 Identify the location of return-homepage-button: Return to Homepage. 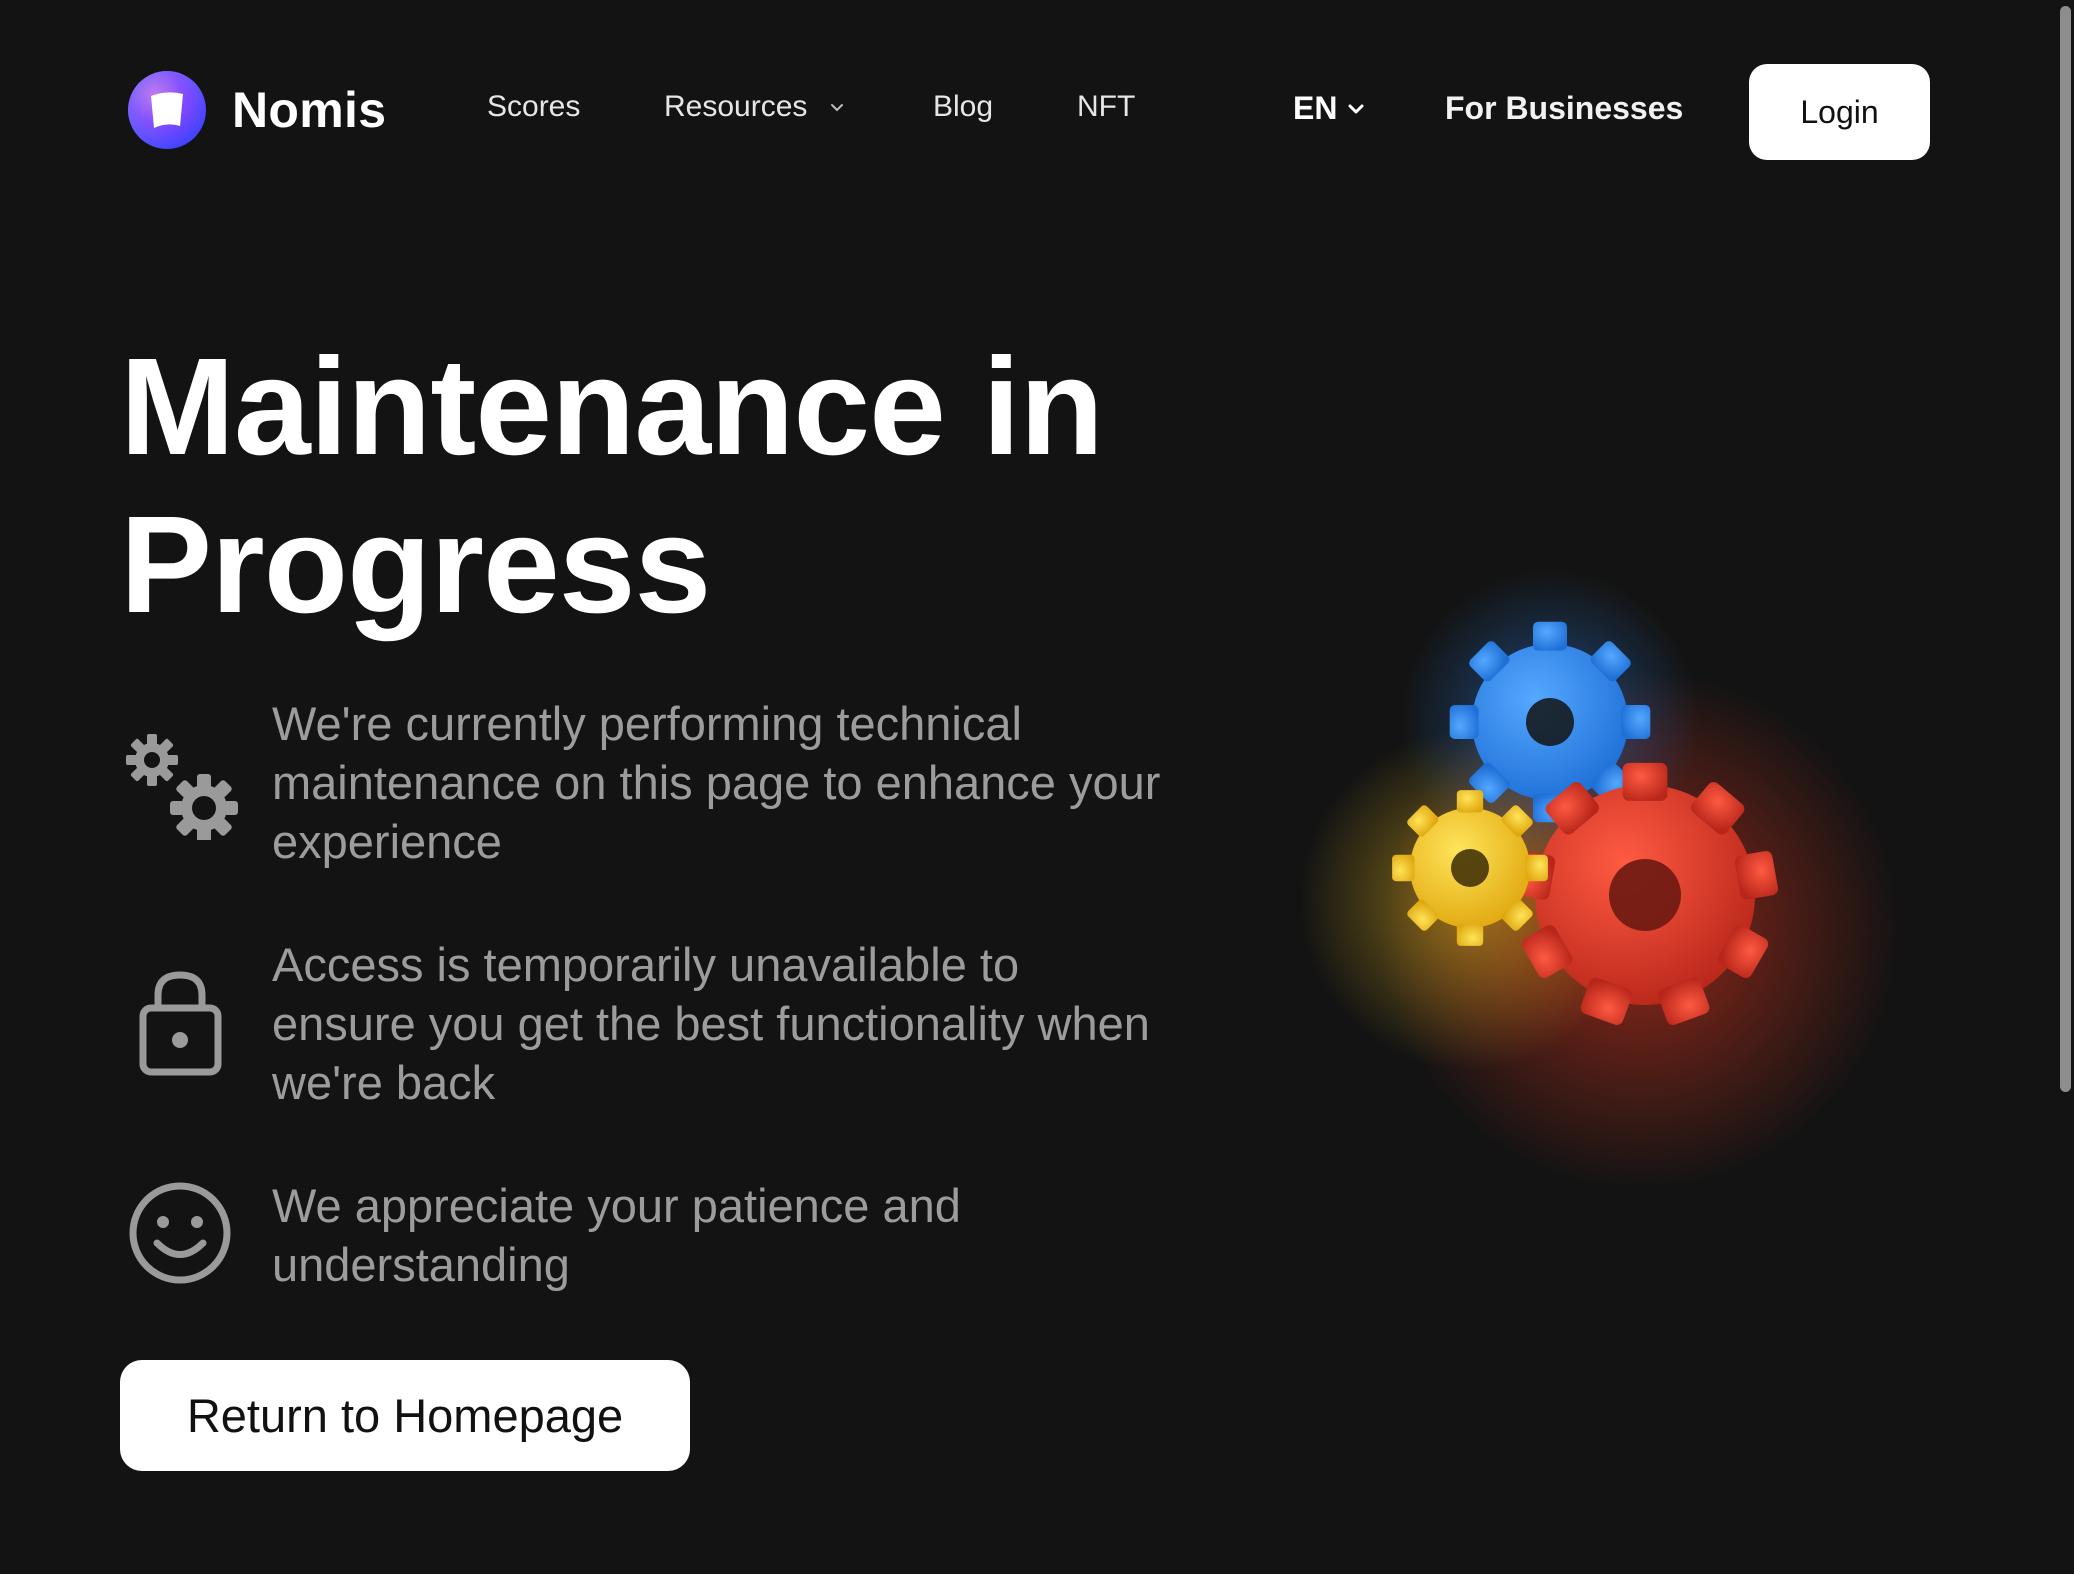
(405, 1415).